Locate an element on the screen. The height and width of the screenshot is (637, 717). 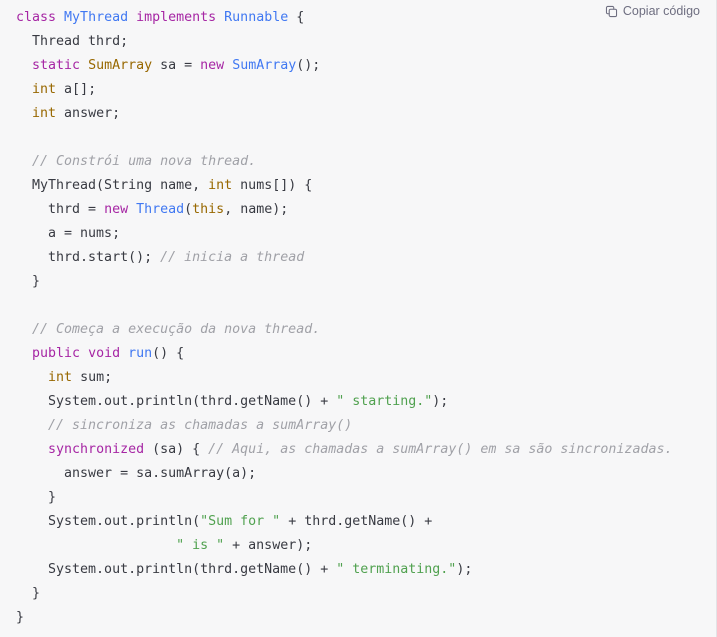
code-token-plain: answer; is located at coordinates (88, 113).